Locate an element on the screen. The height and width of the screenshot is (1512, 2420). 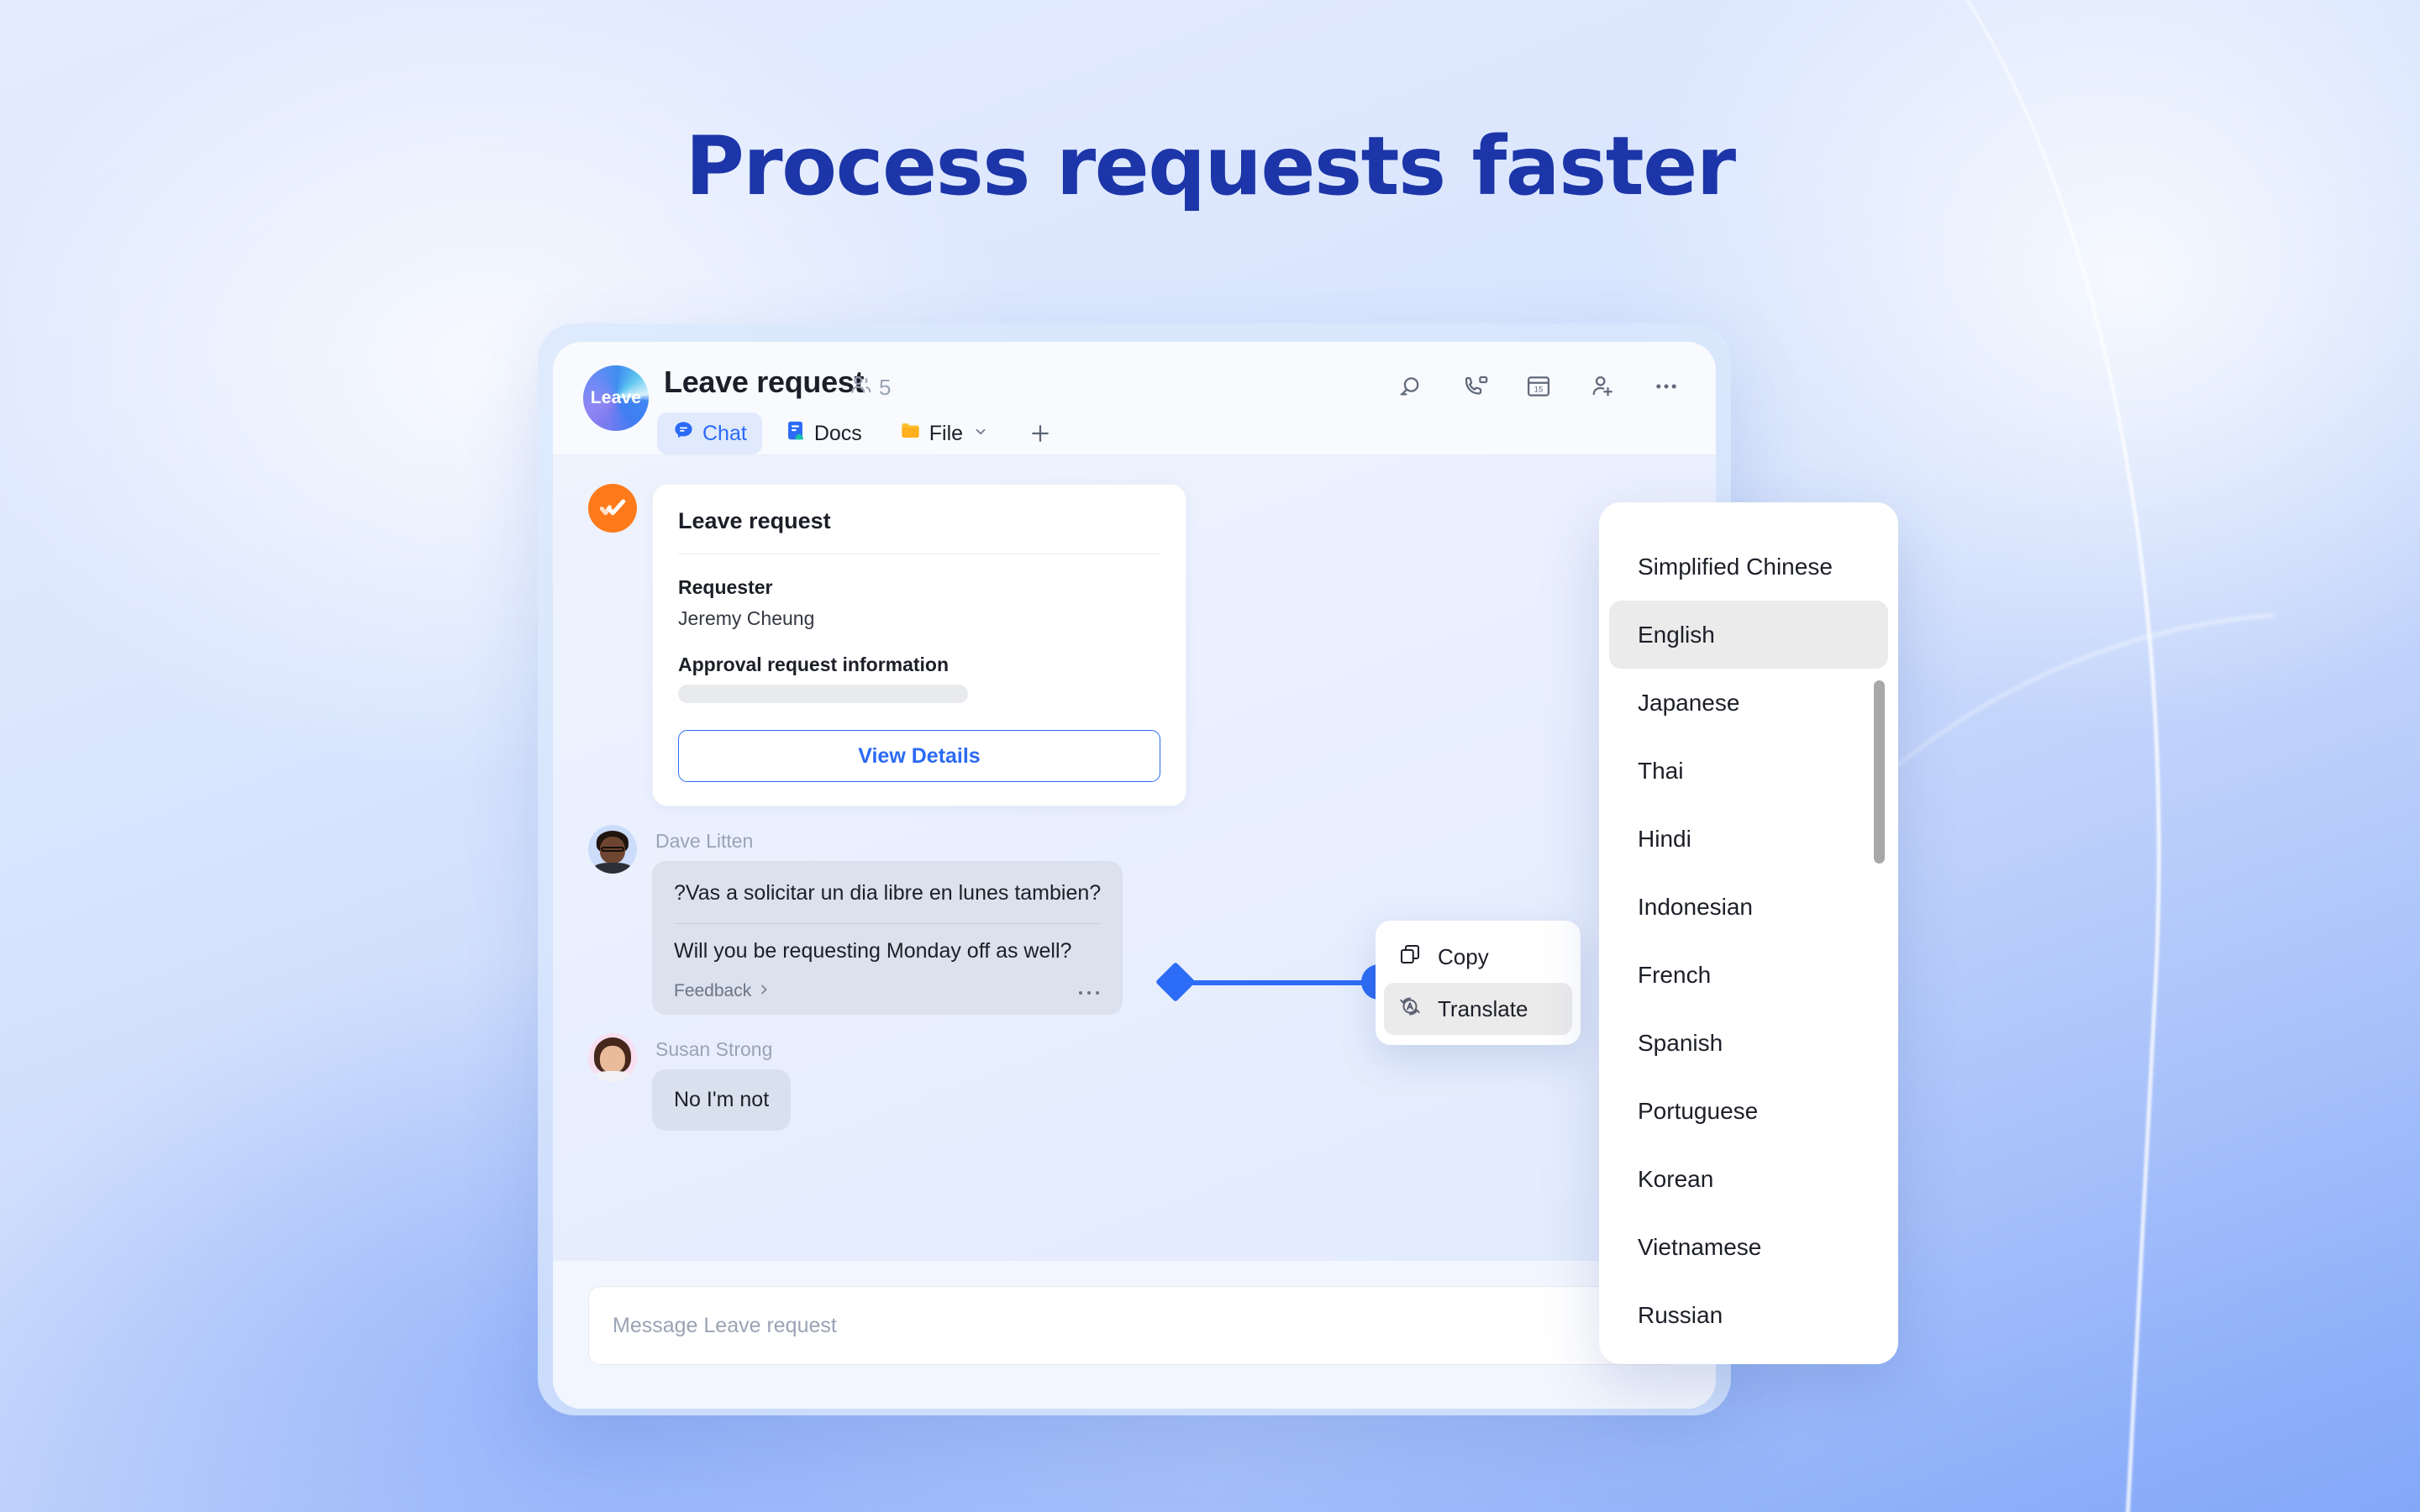
language-option-french: French is located at coordinates (1748, 975).